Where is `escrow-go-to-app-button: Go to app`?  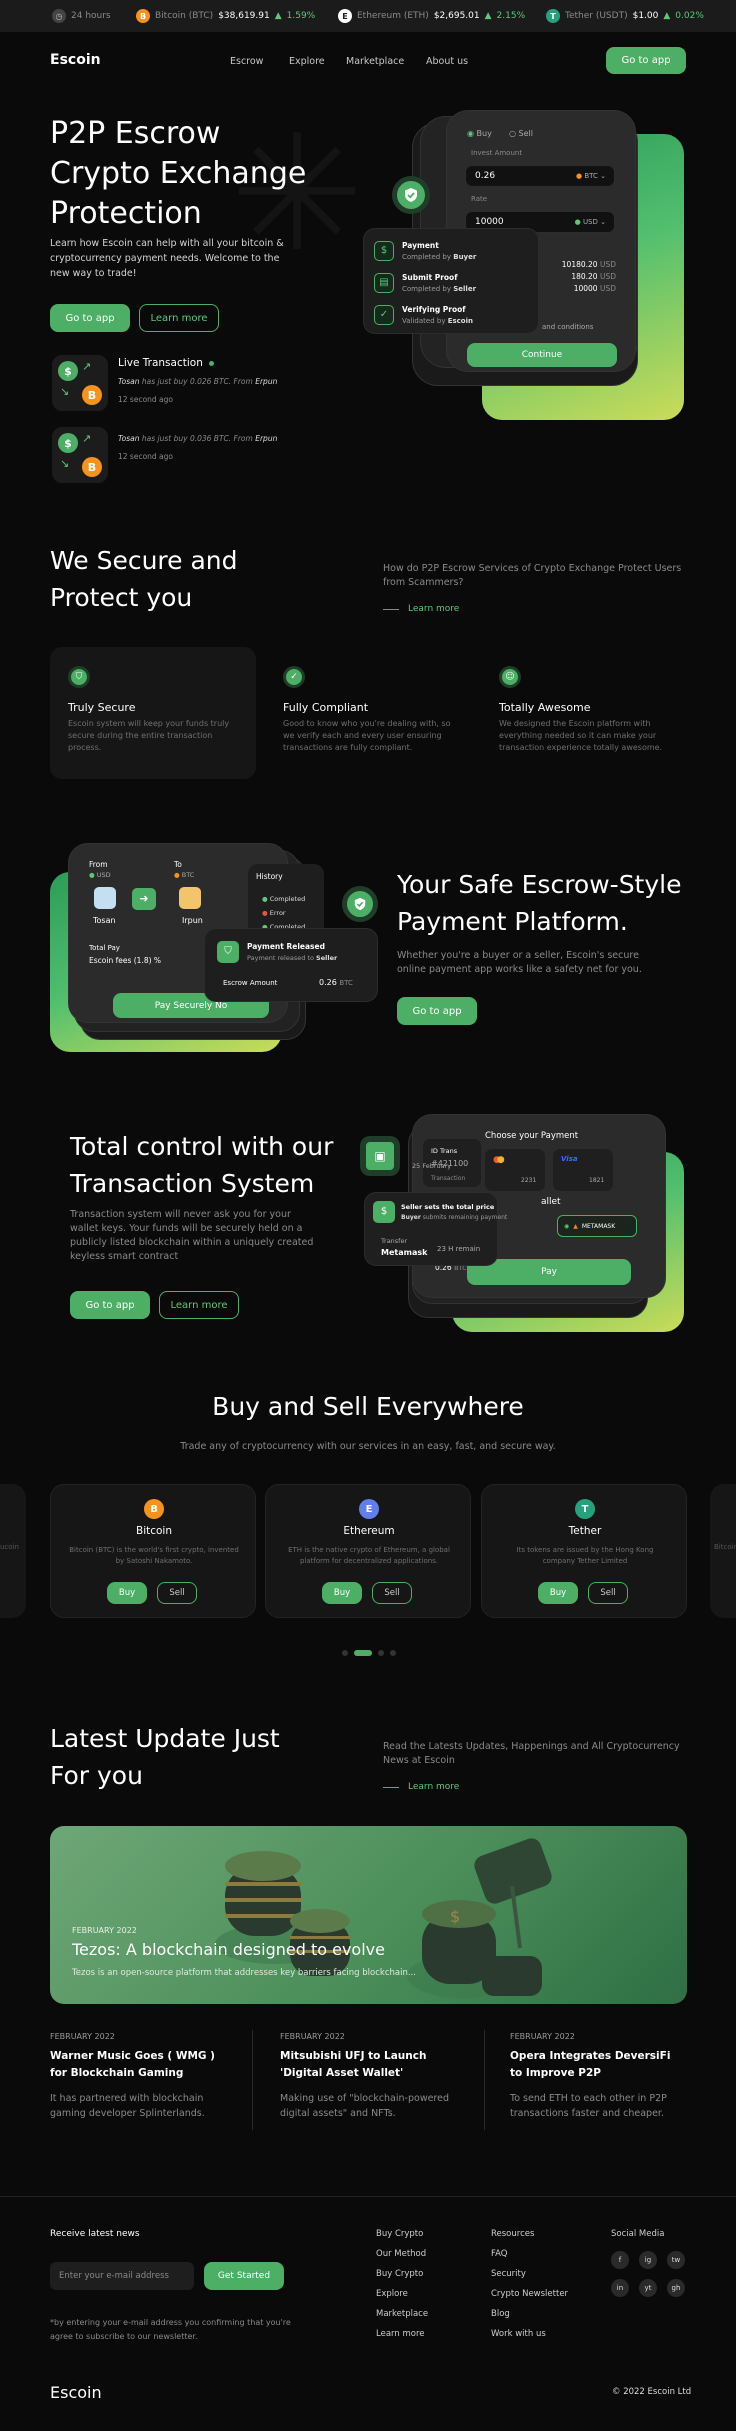 escrow-go-to-app-button: Go to app is located at coordinates (437, 1011).